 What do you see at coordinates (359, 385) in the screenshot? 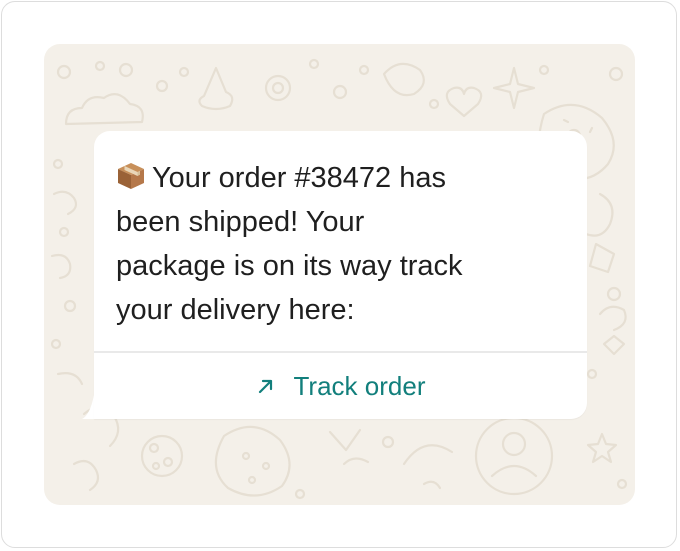
I see `track-order-label: Track order` at bounding box center [359, 385].